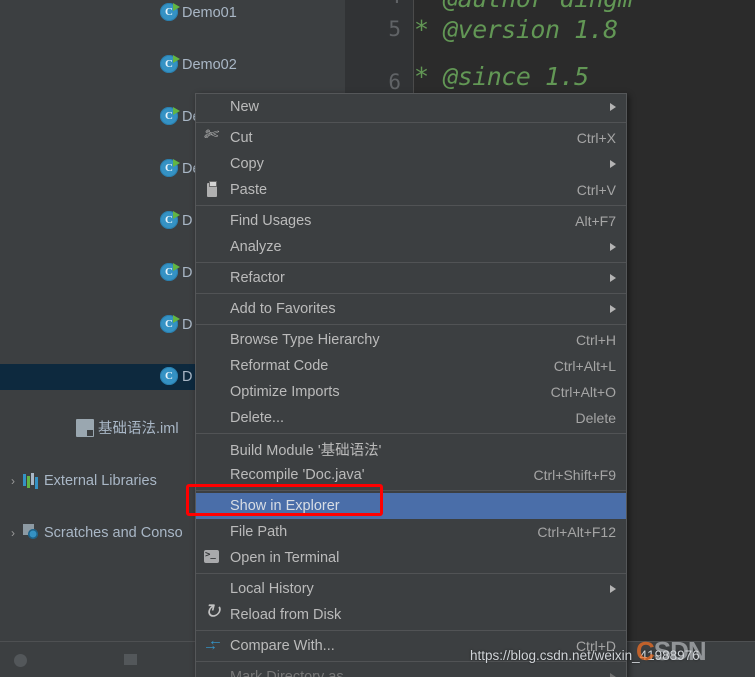  What do you see at coordinates (394, 82) in the screenshot?
I see `line-number: 6` at bounding box center [394, 82].